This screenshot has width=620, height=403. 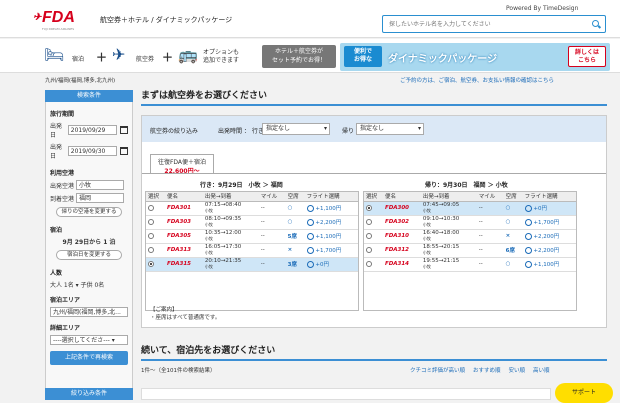 What do you see at coordinates (587, 56) in the screenshot?
I see `details-button: 詳しくは こちら` at bounding box center [587, 56].